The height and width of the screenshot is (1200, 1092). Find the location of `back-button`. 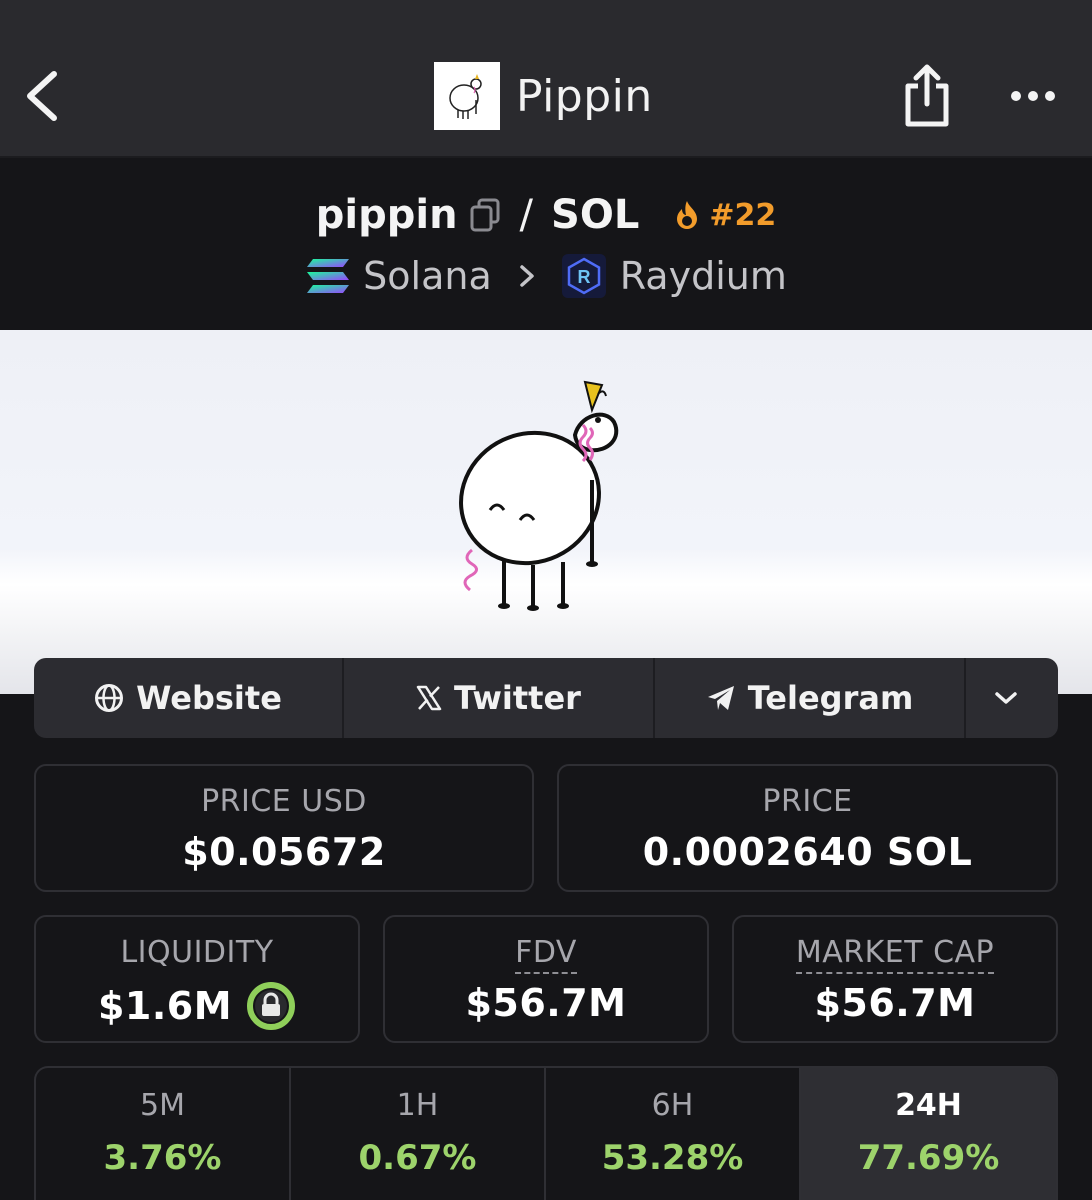

back-button is located at coordinates (44, 96).